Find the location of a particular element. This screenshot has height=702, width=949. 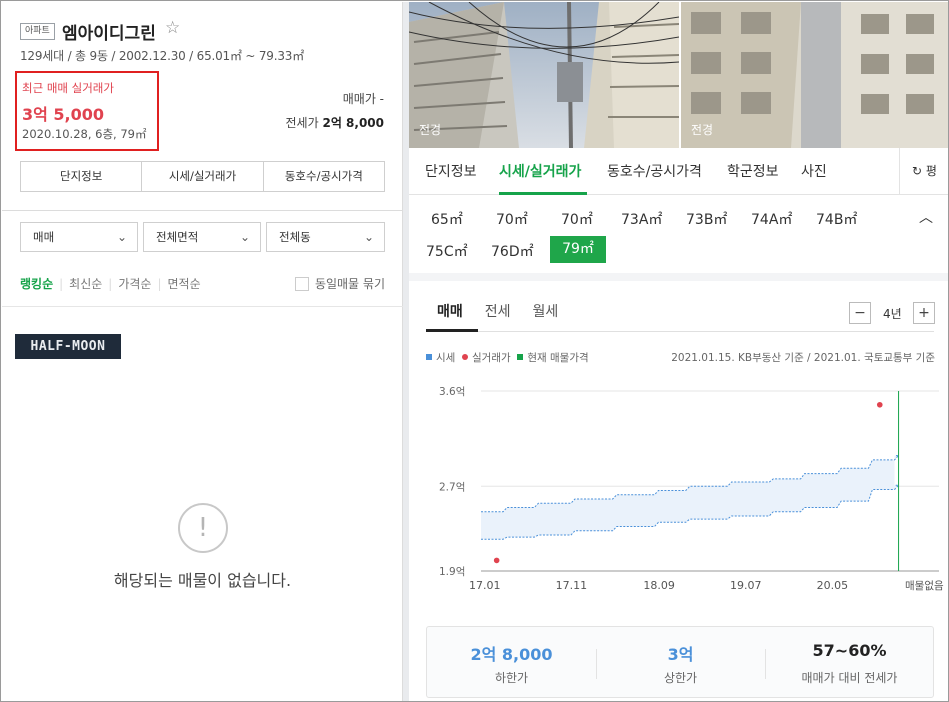

chart-legend: 시세 실거래가 현재 매물가격 is located at coordinates (507, 357).